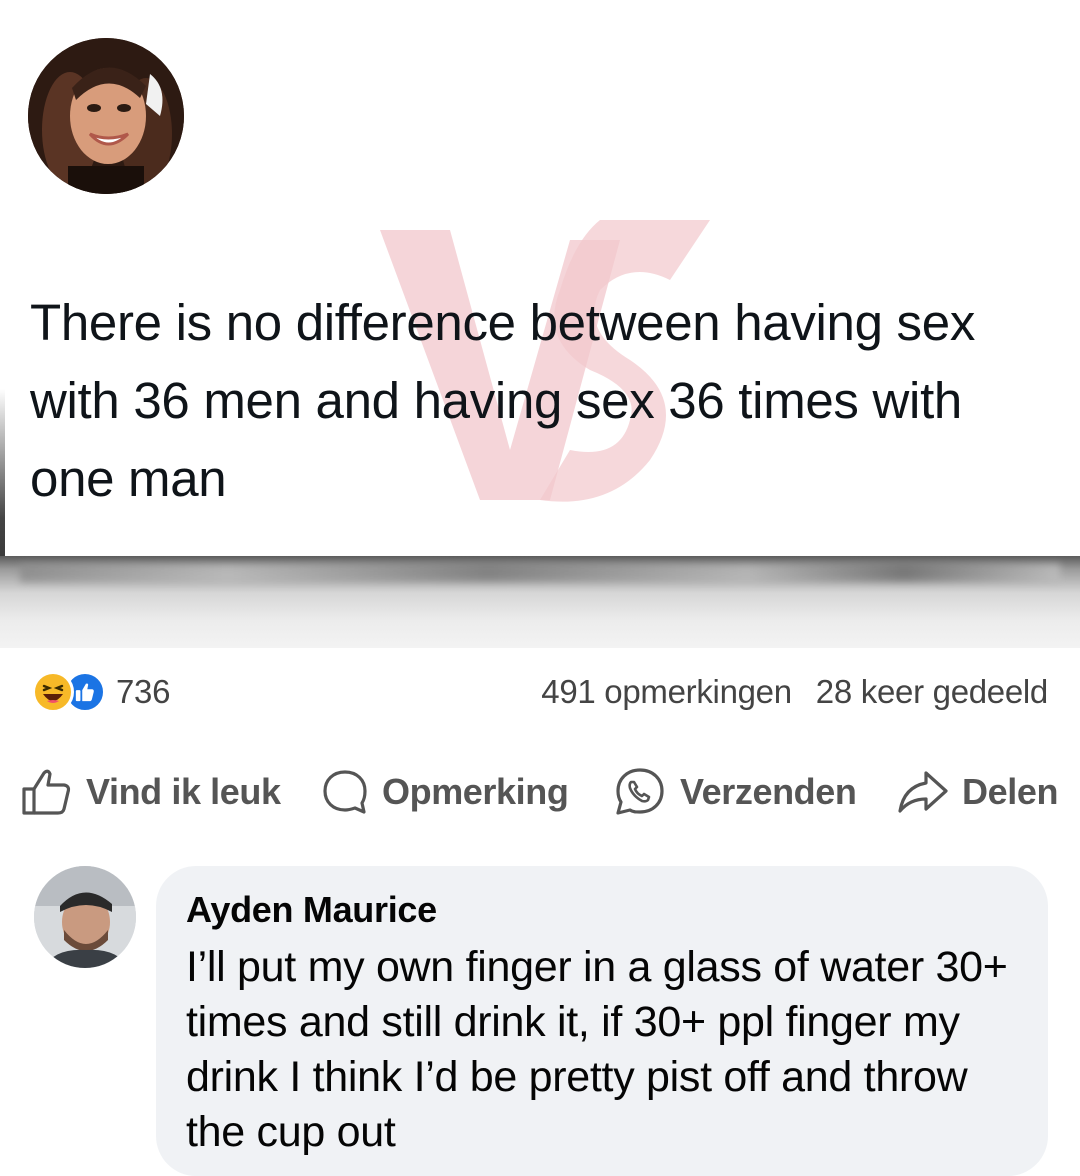 The height and width of the screenshot is (1176, 1080). What do you see at coordinates (666, 692) in the screenshot?
I see `comment-count-link: 491 opmerkingen` at bounding box center [666, 692].